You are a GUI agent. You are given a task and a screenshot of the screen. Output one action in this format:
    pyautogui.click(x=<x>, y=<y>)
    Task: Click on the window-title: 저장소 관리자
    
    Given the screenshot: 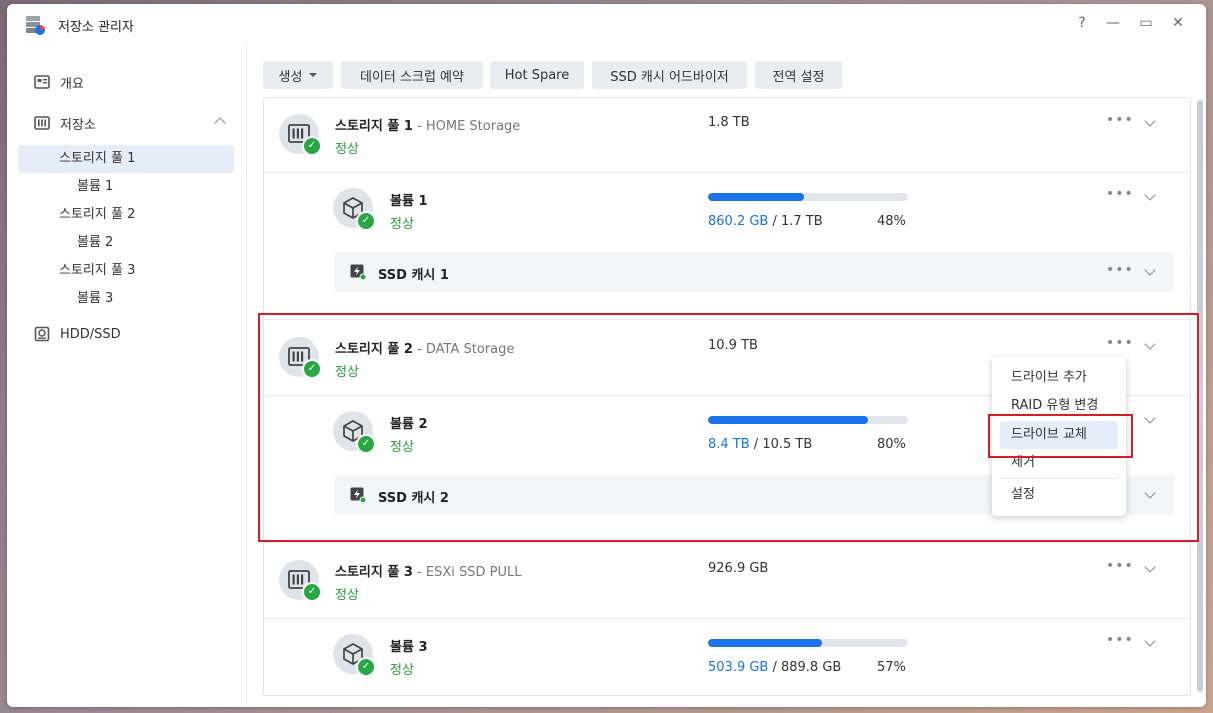 What is the action you would take?
    pyautogui.click(x=96, y=27)
    